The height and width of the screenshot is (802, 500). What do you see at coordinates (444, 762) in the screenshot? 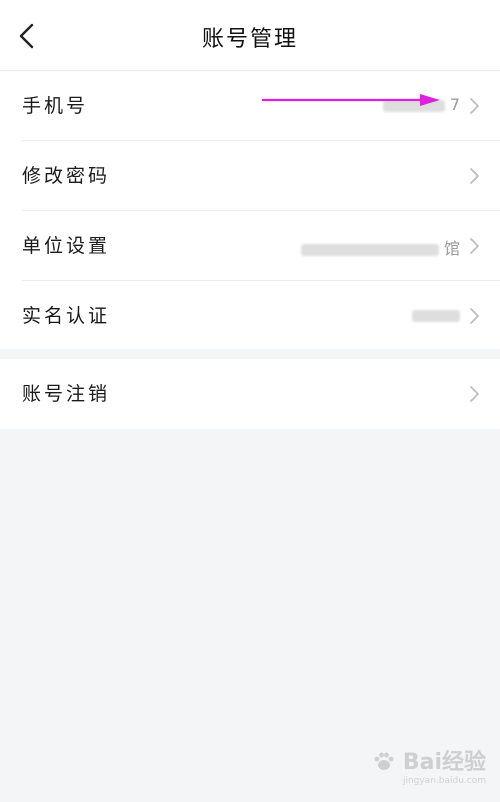
I see `watermark-text: Bai经验` at bounding box center [444, 762].